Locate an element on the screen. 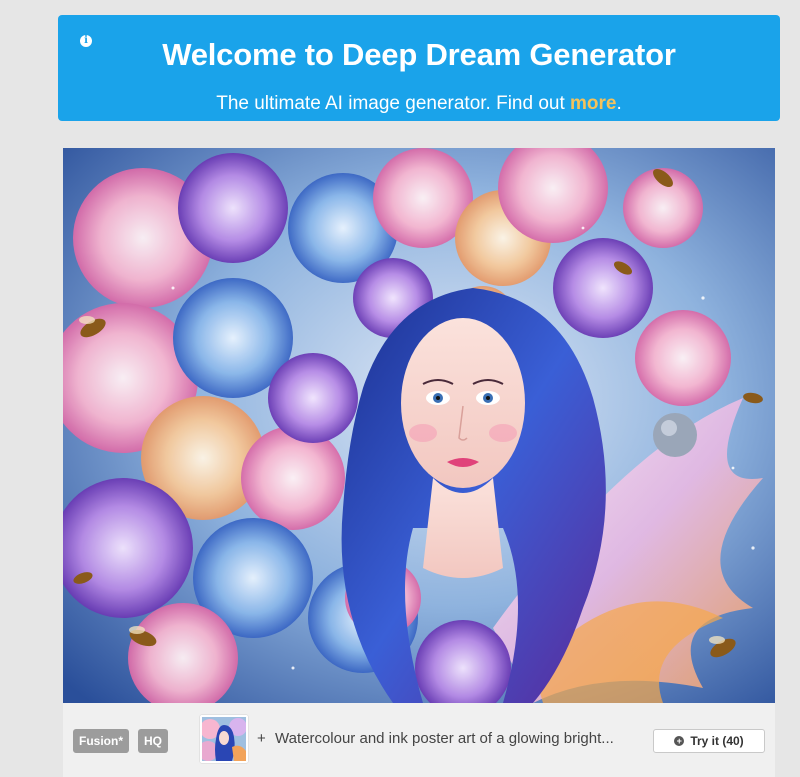  banner-title: Welcome to Deep Dream Generator is located at coordinates (419, 54).